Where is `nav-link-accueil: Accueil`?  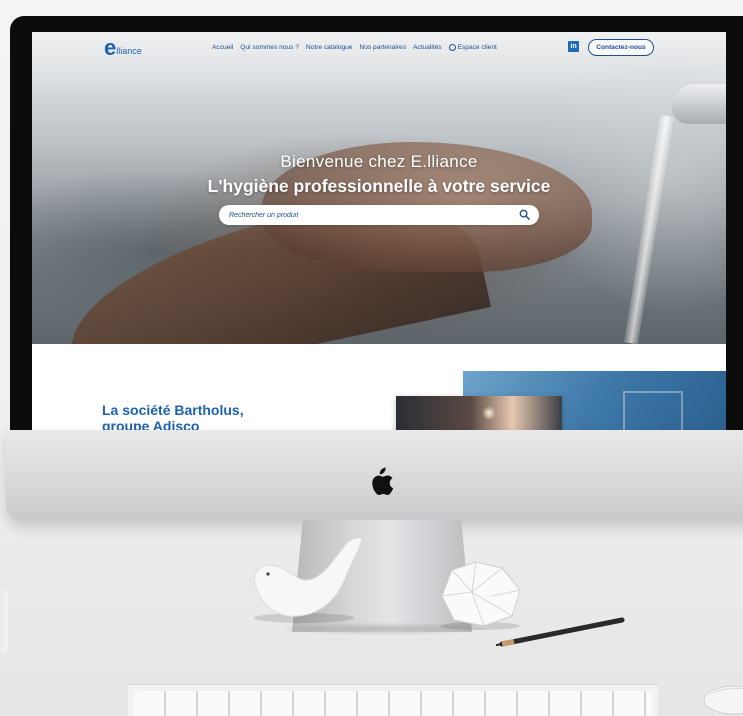 nav-link-accueil: Accueil is located at coordinates (222, 47).